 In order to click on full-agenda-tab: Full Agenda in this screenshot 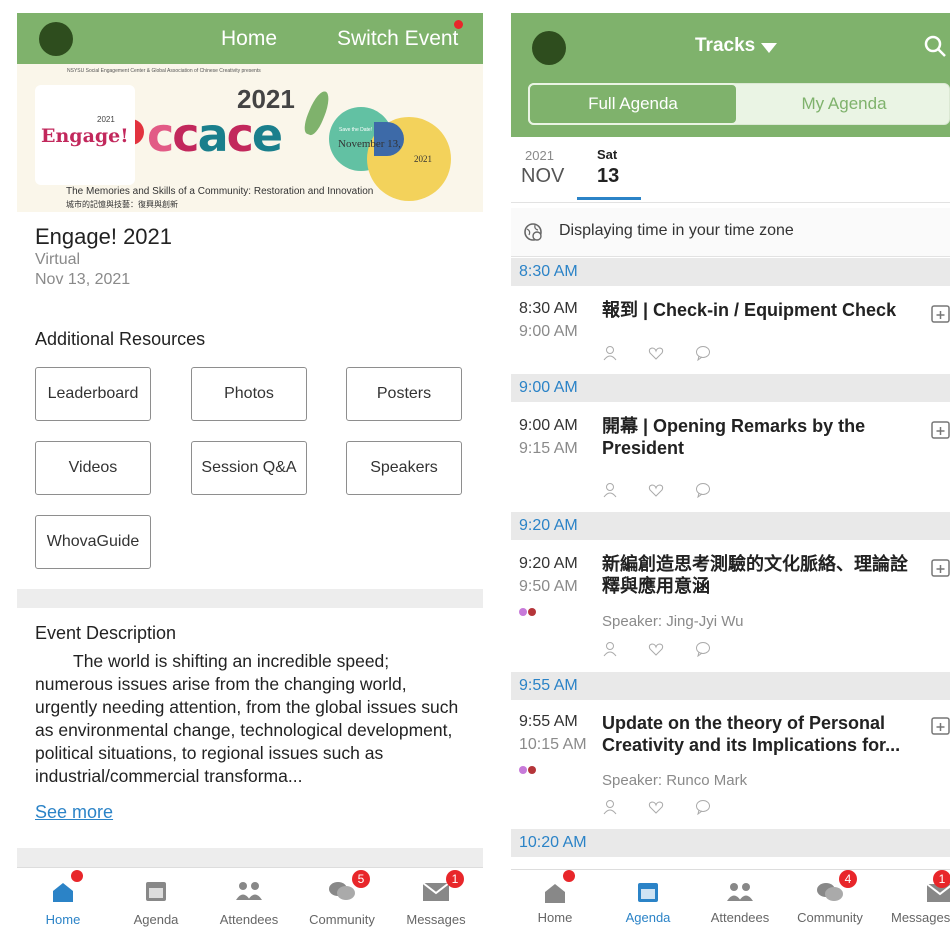, I will do `click(633, 104)`.